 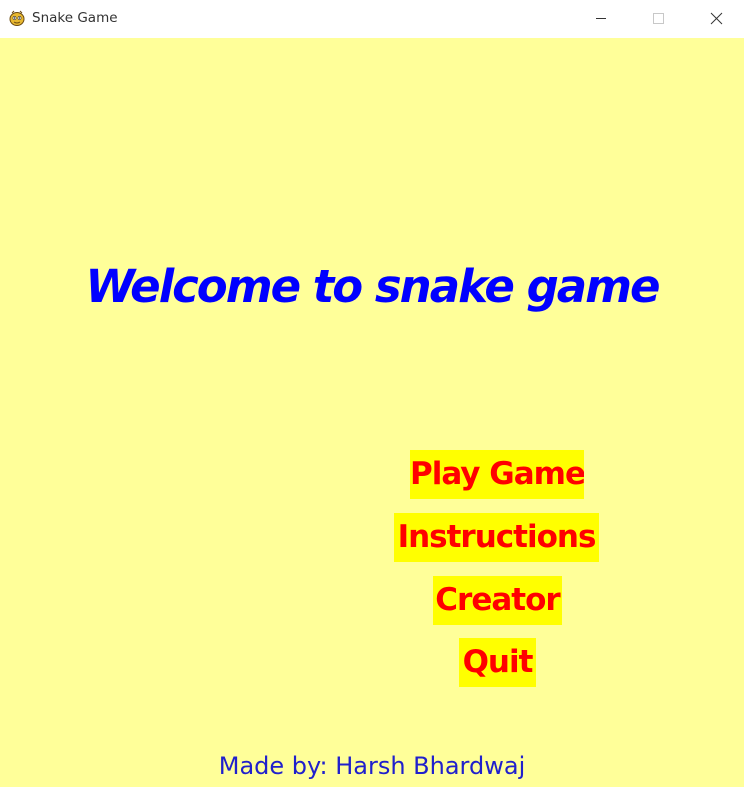 I want to click on minimize-icon, so click(x=601, y=18).